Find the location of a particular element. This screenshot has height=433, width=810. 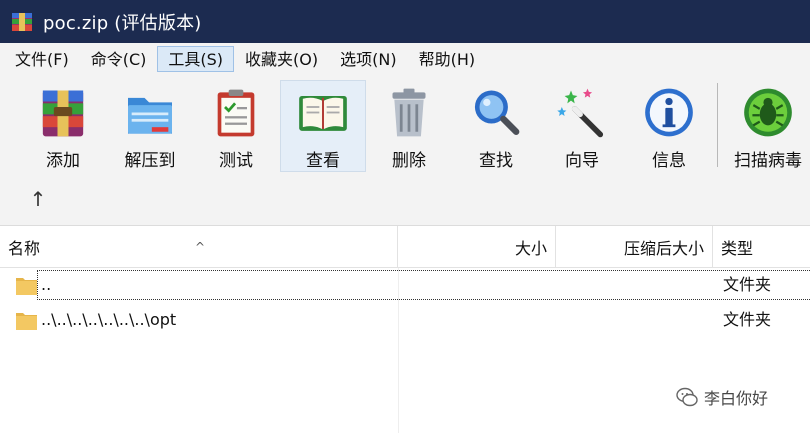

menu-options: 选项(N) is located at coordinates (368, 59).